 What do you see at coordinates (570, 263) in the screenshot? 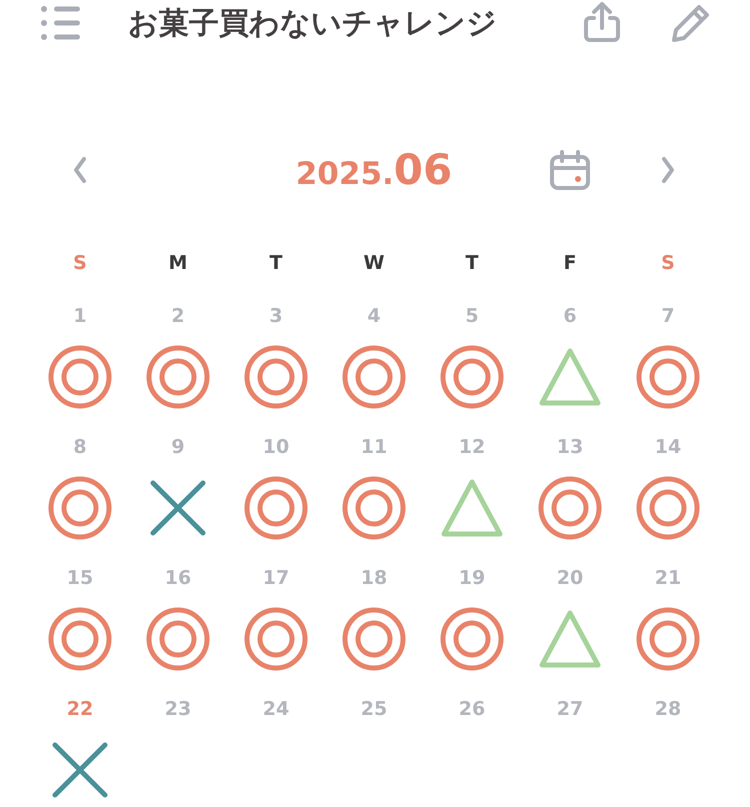
I see `weekday-label: F` at bounding box center [570, 263].